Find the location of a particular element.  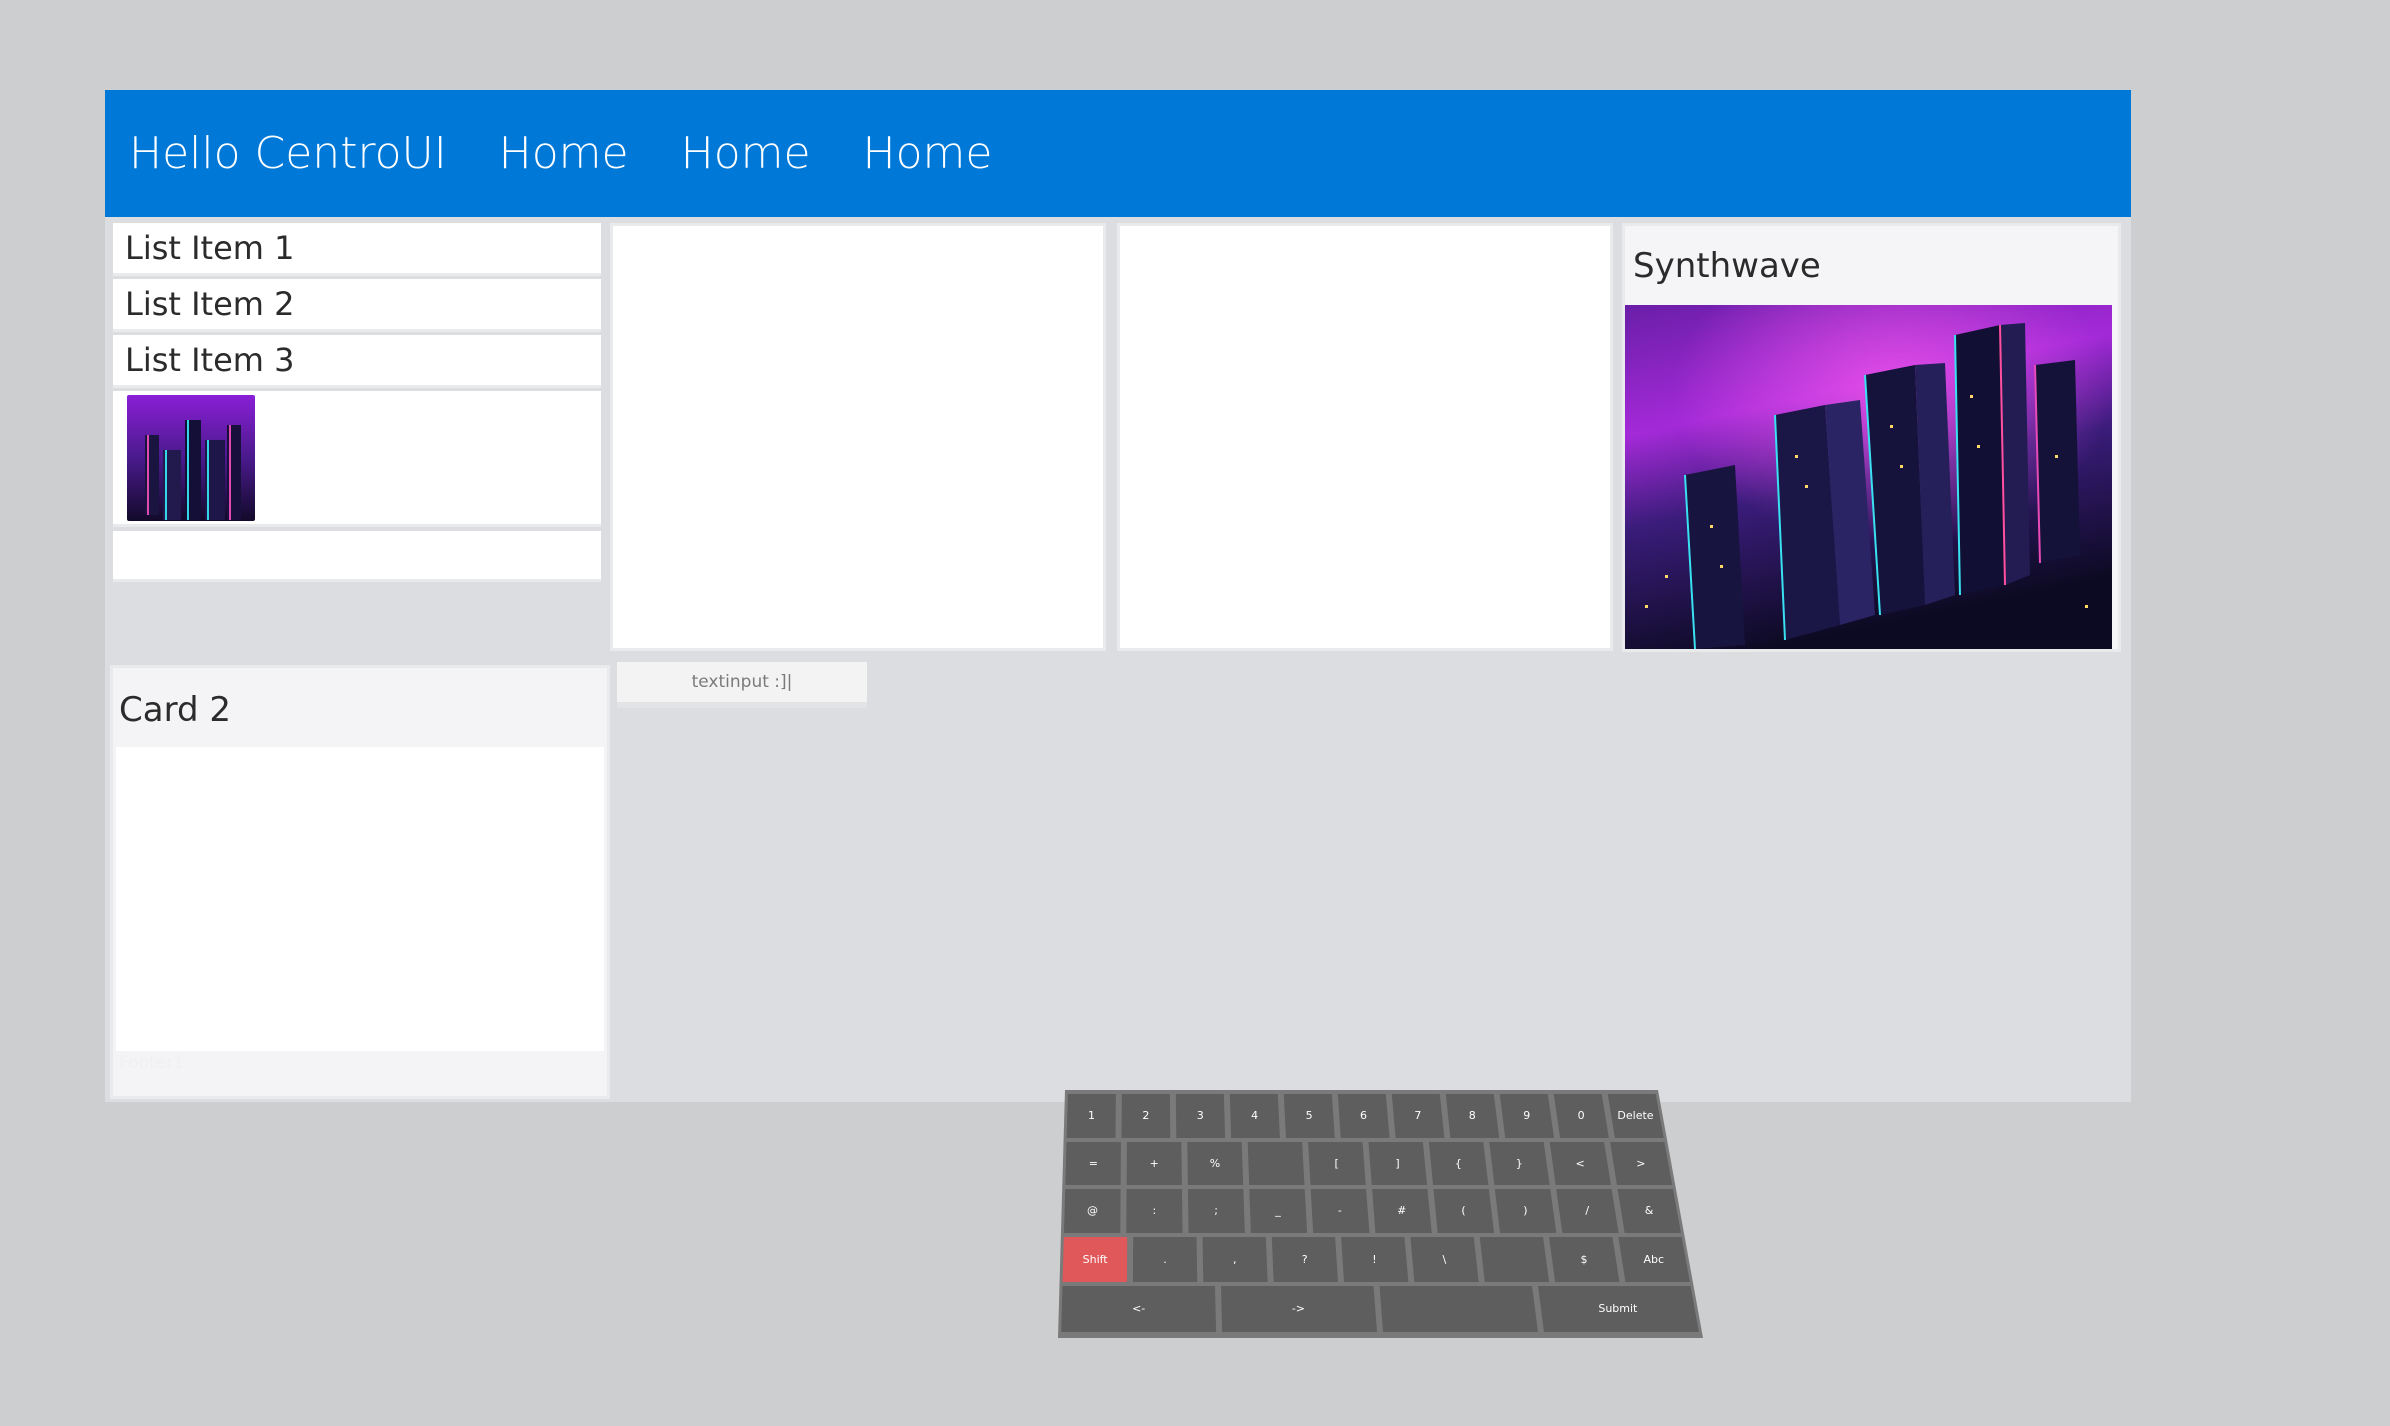

list-item-empty is located at coordinates (357, 555).